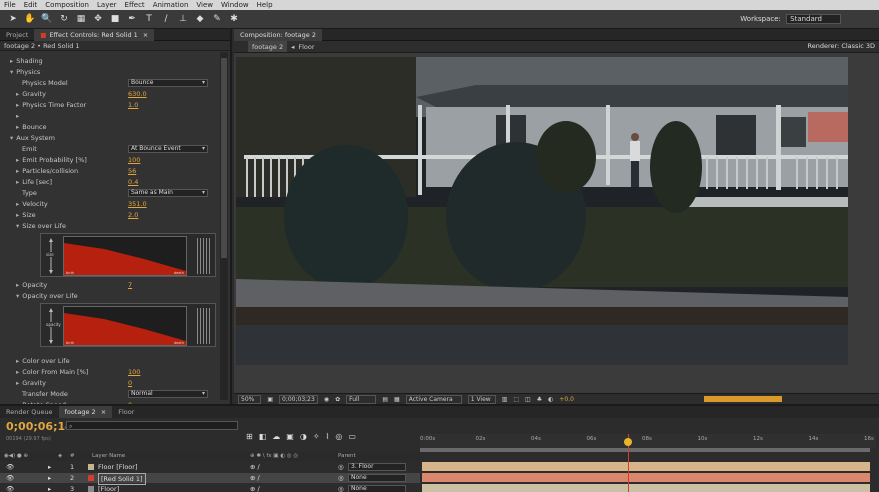 The image size is (879, 492). I want to click on col-layer-name: Layer Name, so click(108, 456).